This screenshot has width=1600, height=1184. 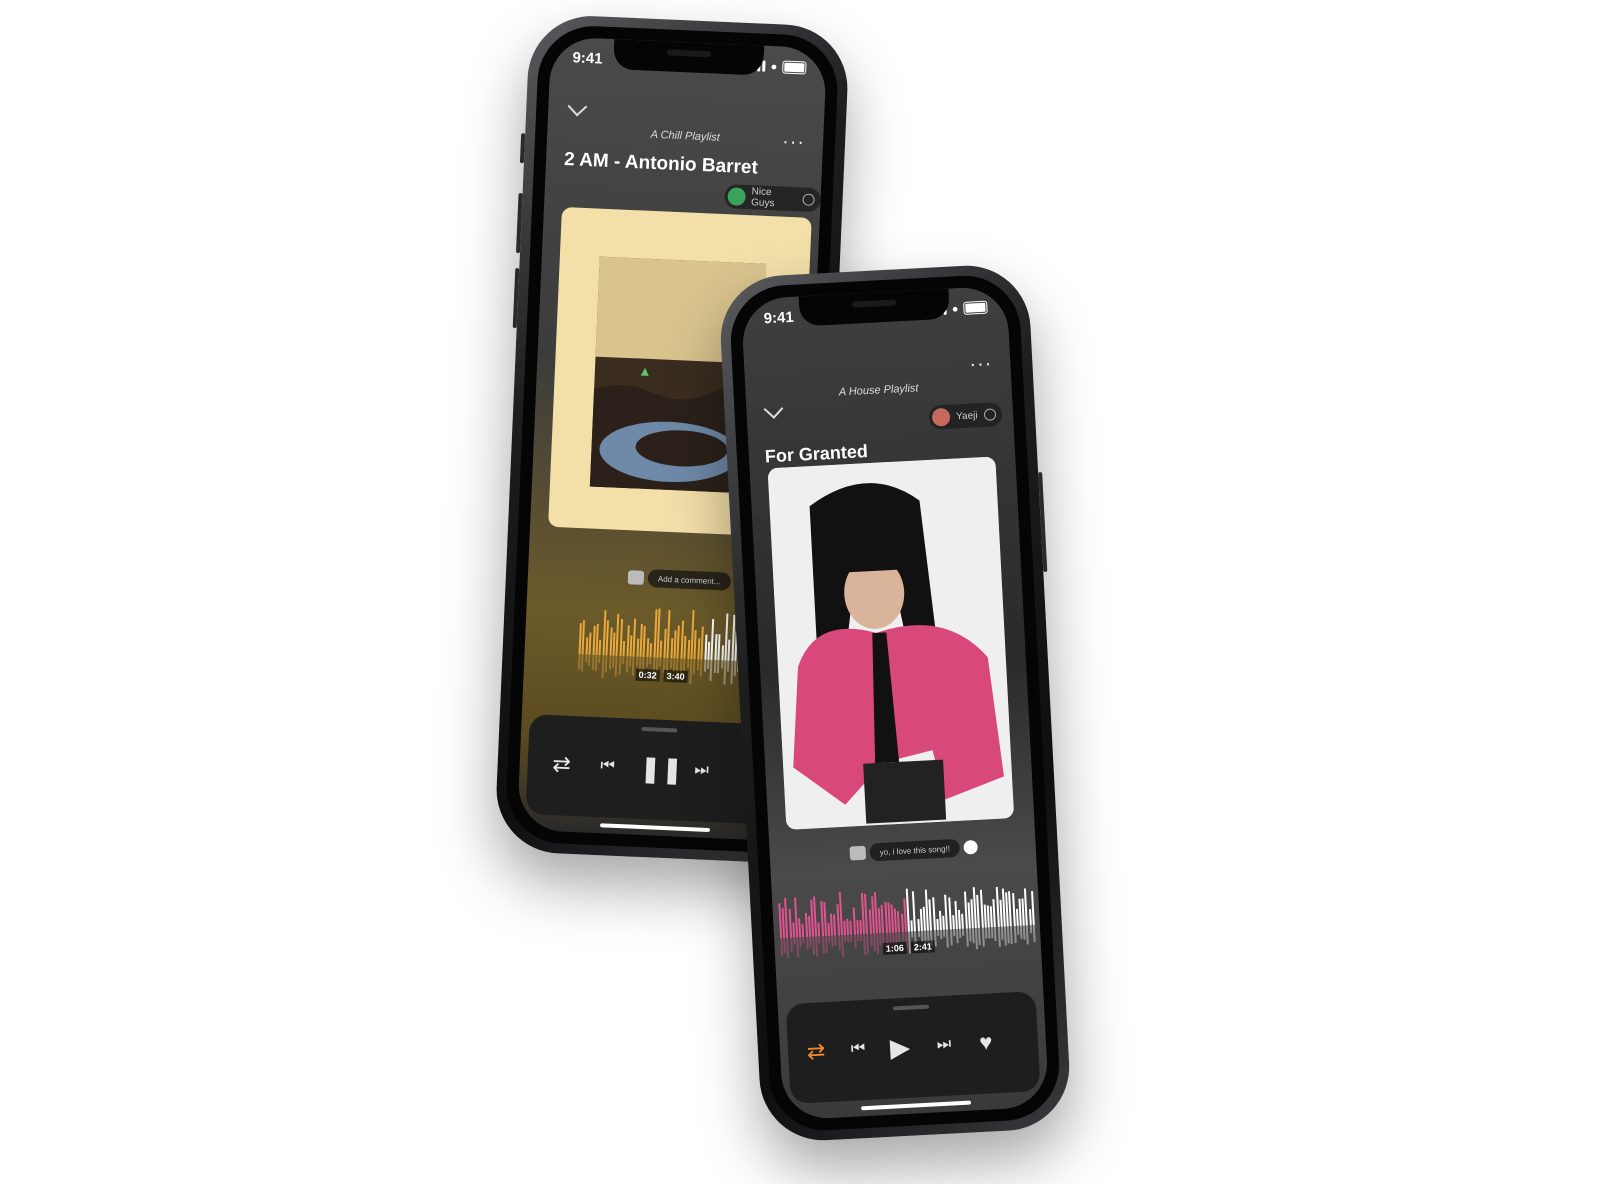 I want to click on comment-handle, so click(x=971, y=847).